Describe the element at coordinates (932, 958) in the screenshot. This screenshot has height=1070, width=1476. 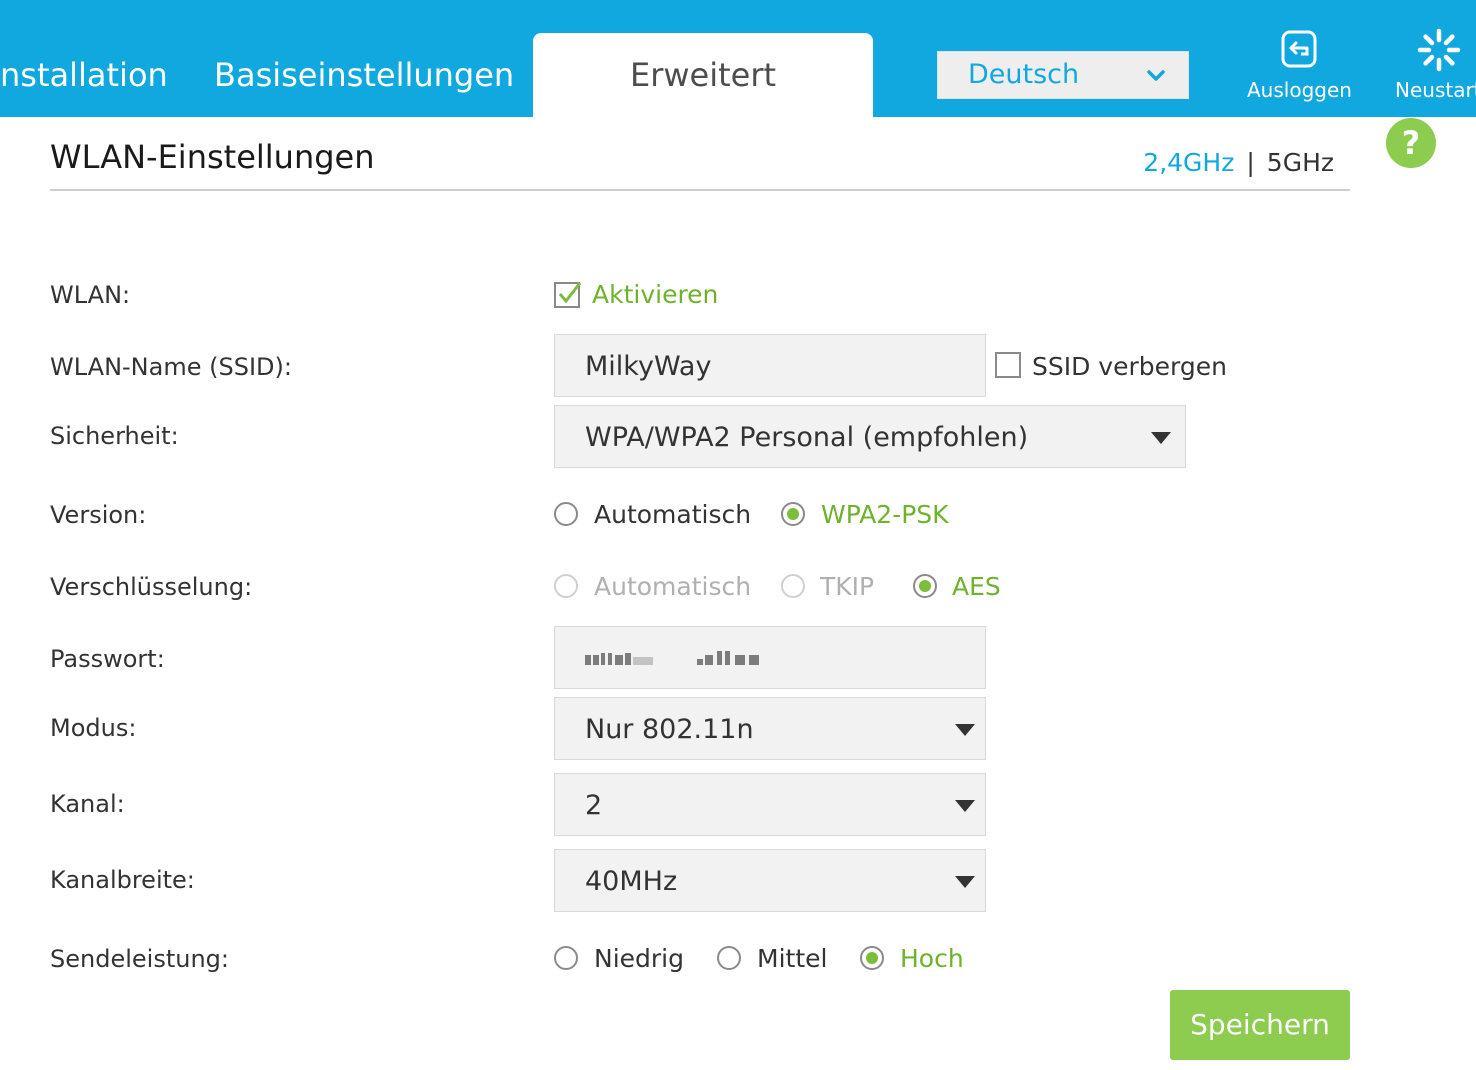
I see `tx-power-high-label: Hoch` at that location.